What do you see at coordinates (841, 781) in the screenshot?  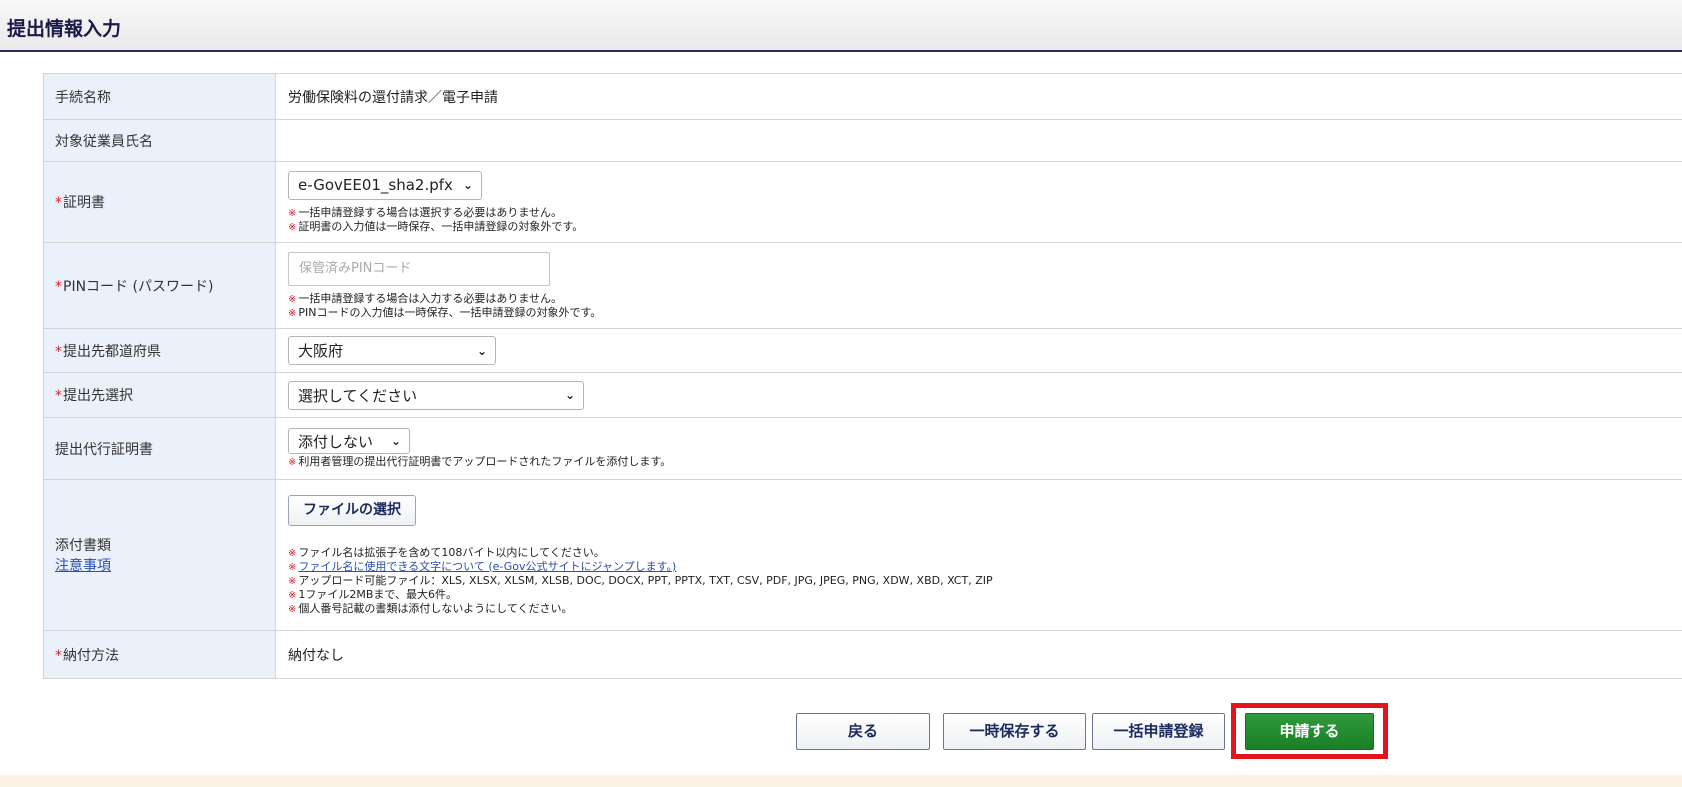 I see `footer-band` at bounding box center [841, 781].